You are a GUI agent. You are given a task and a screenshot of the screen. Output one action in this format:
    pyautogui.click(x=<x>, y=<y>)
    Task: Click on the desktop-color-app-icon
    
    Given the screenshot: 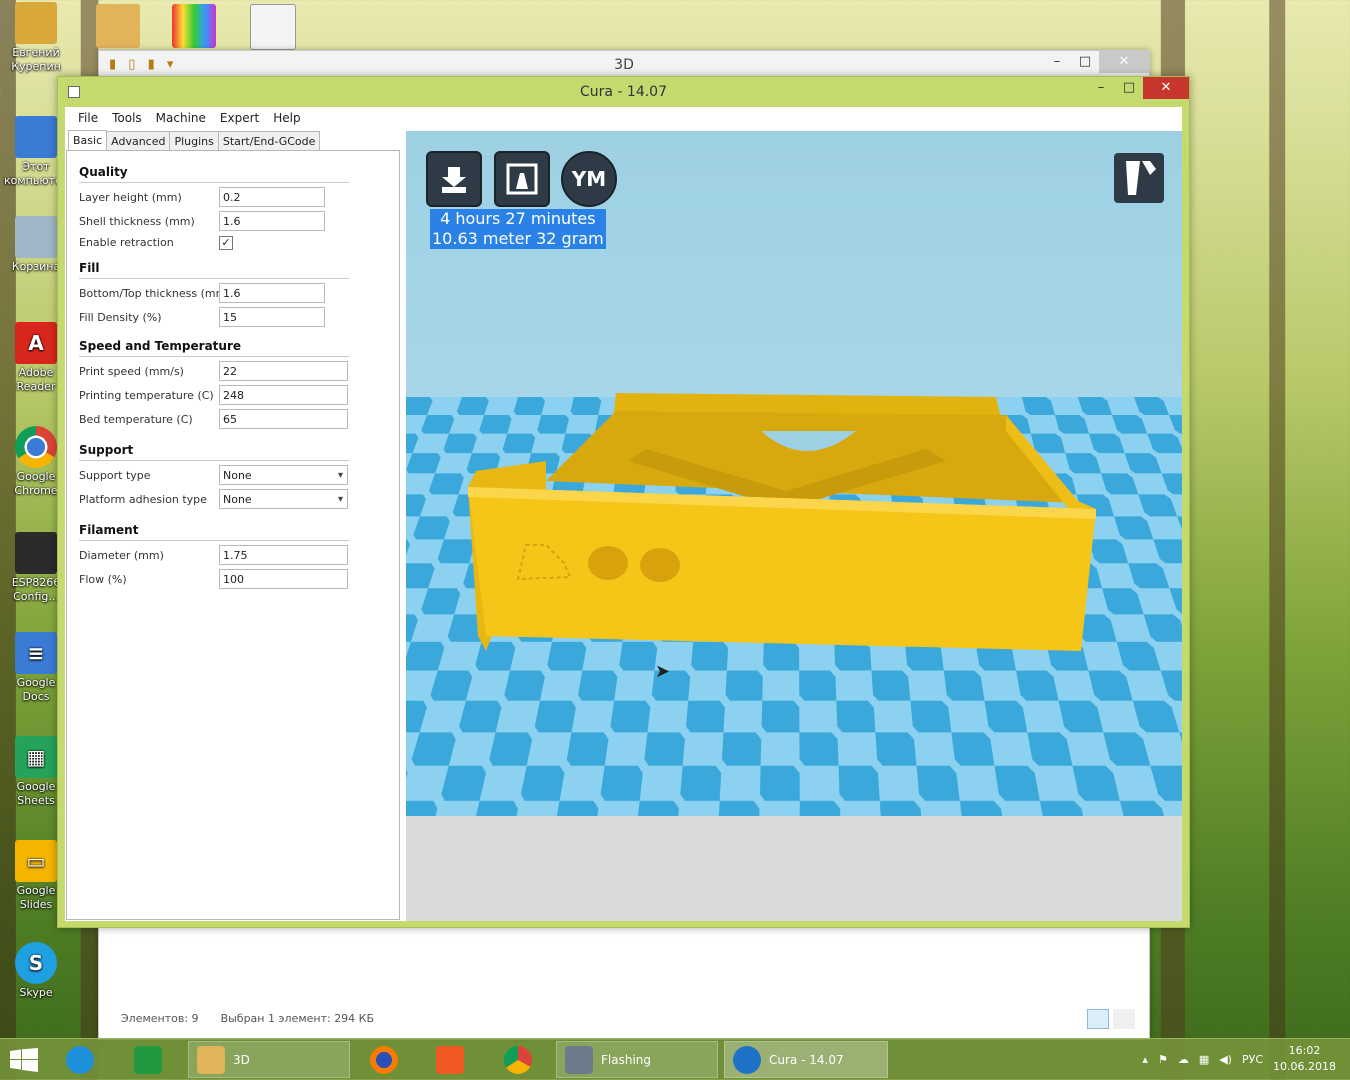 What is the action you would take?
    pyautogui.click(x=194, y=26)
    